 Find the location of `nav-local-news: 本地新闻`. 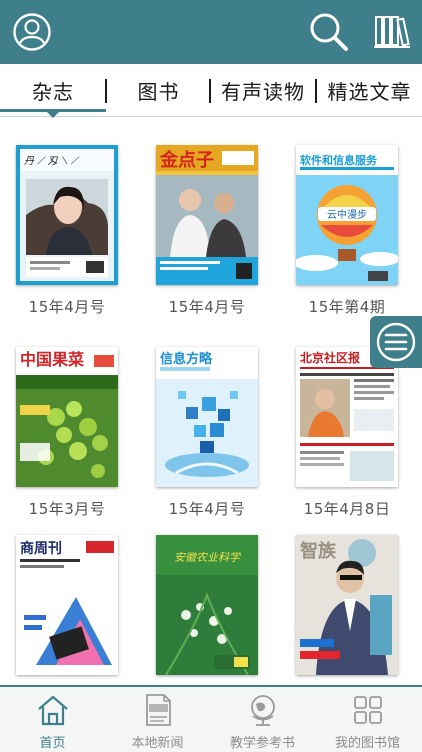

nav-local-news: 本地新闻 is located at coordinates (157, 719).